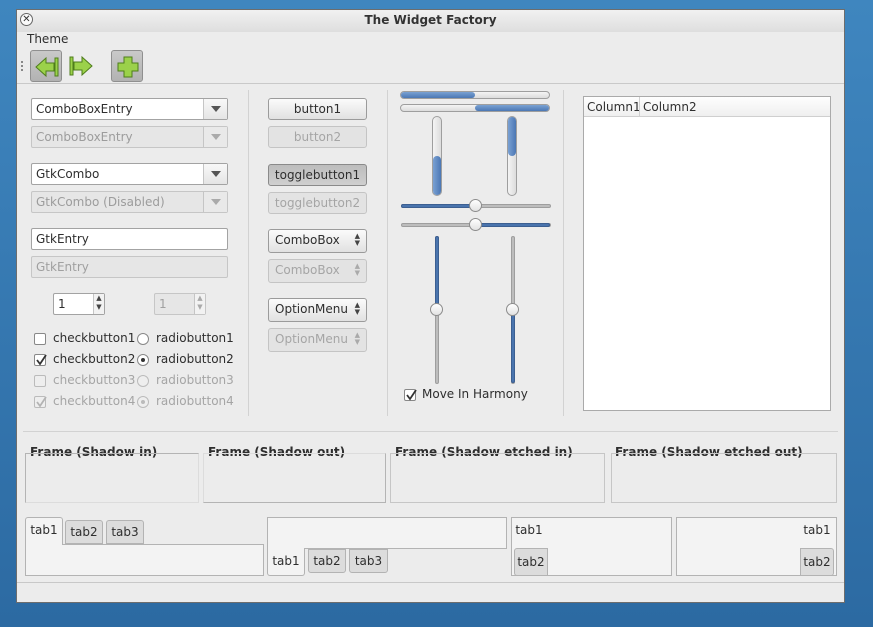 Image resolution: width=873 pixels, height=627 pixels. I want to click on option-menu-disabled: OptionMenu ▲ ▼, so click(317, 340).